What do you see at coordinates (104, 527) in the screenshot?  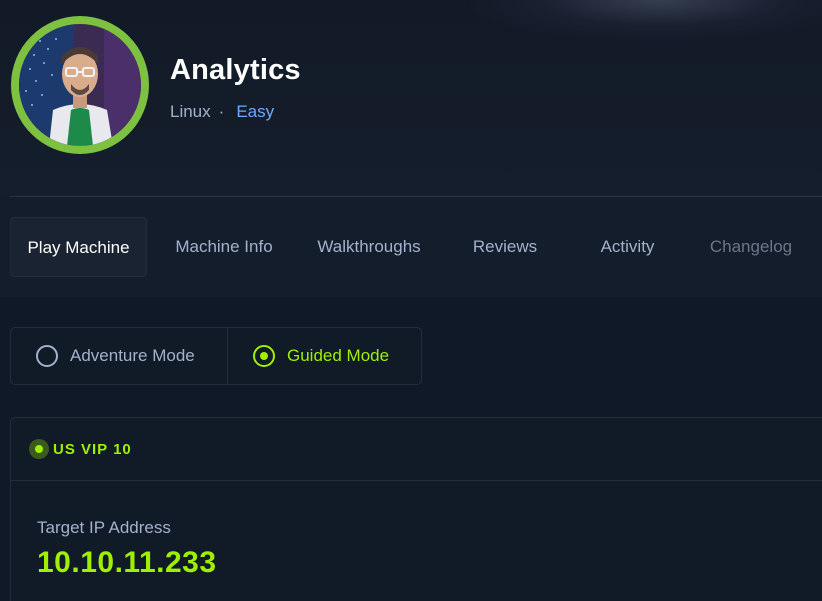 I see `target-ip-label: Target IP Address` at bounding box center [104, 527].